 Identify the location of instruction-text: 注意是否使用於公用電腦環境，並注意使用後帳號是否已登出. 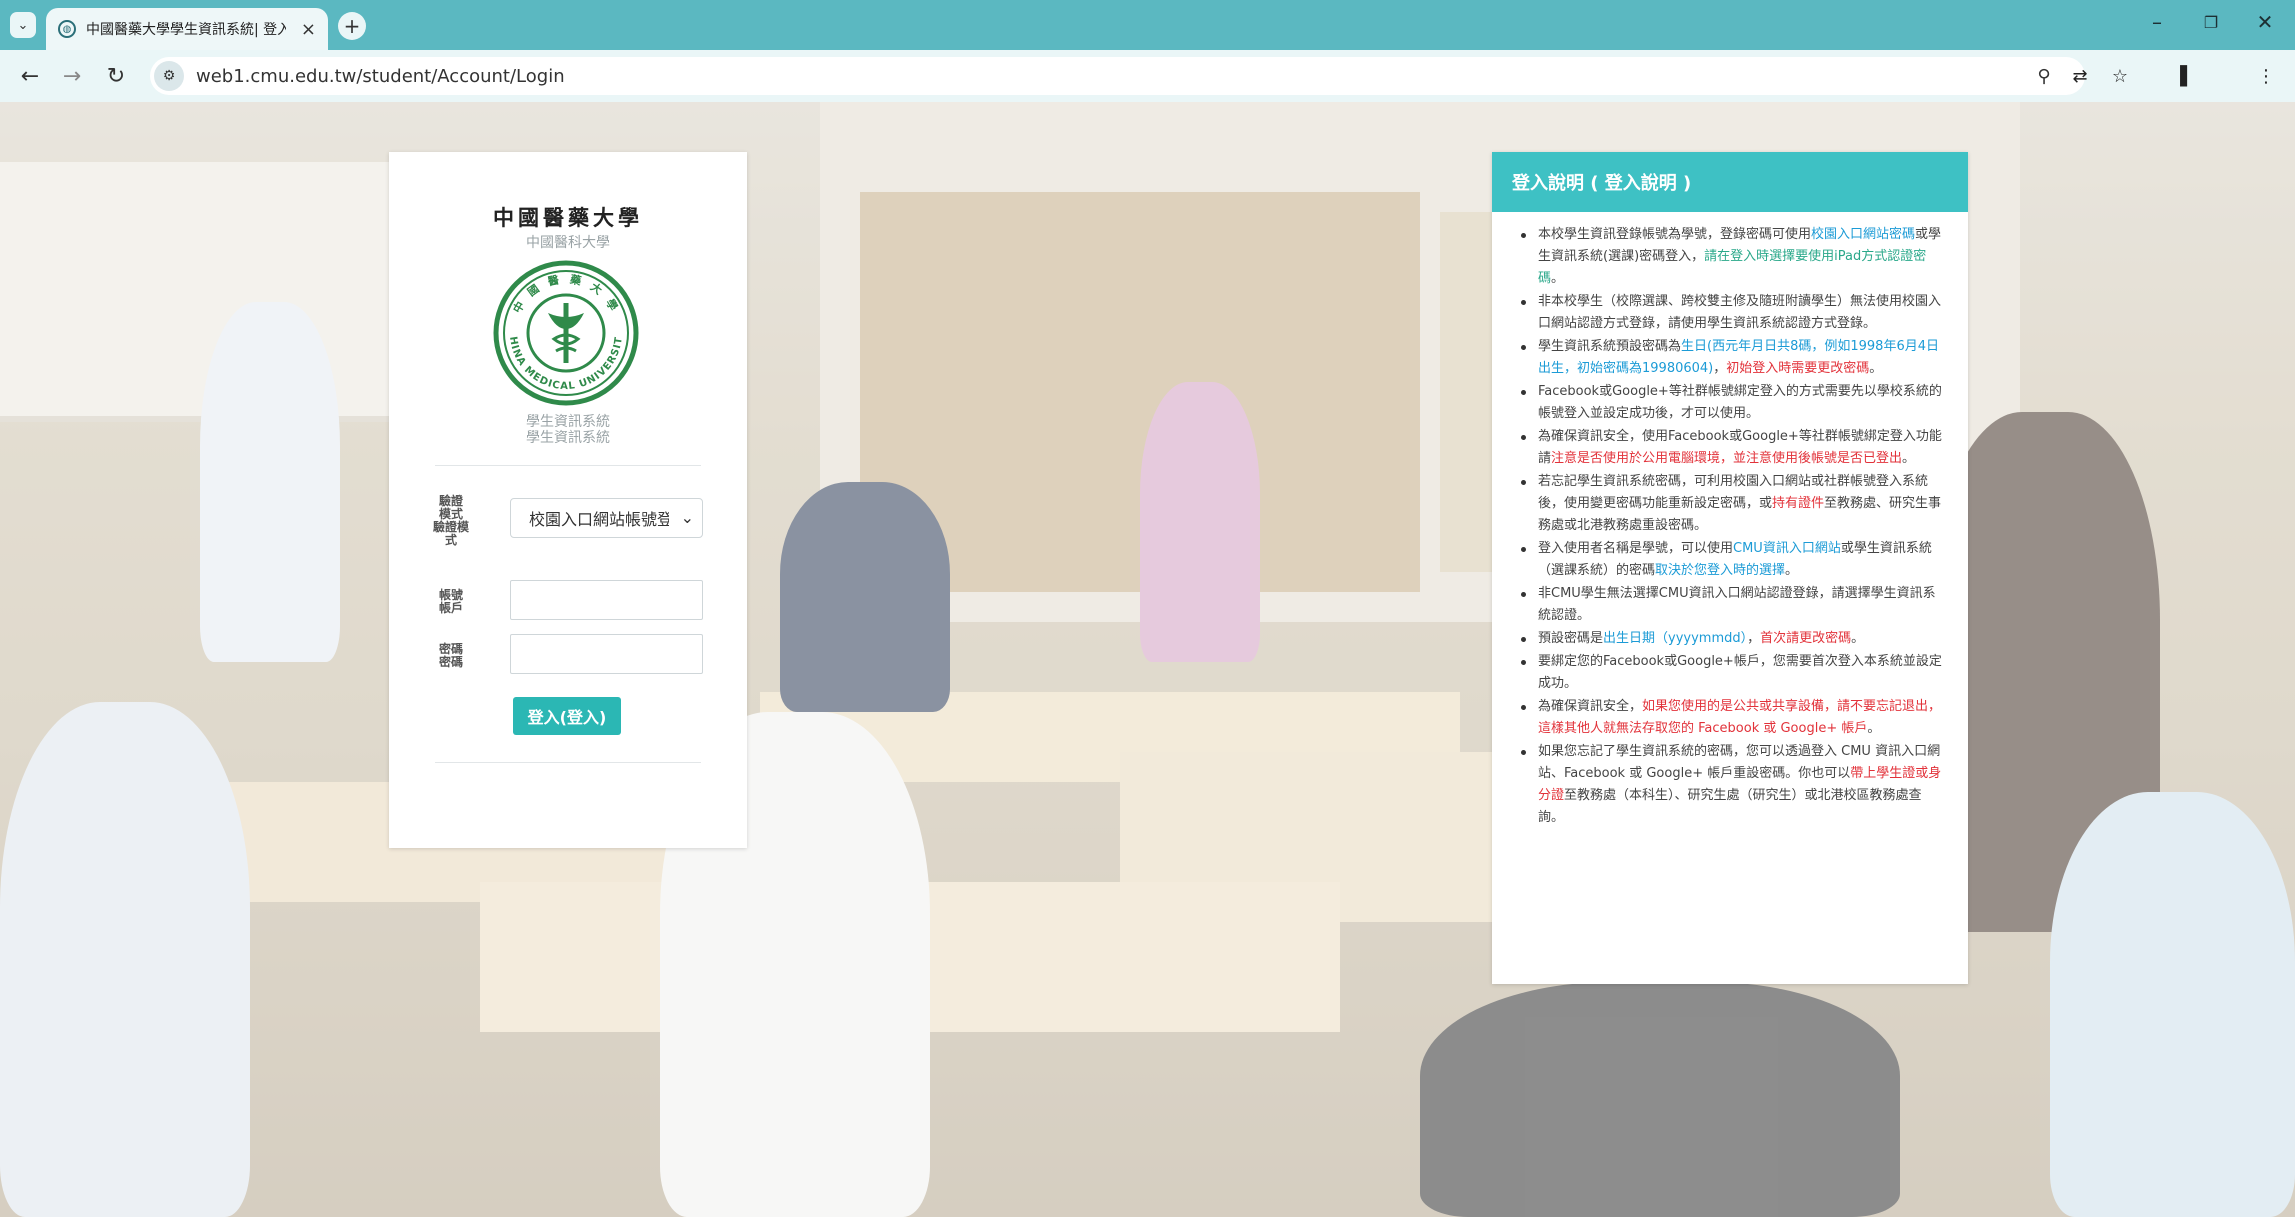
(1727, 458).